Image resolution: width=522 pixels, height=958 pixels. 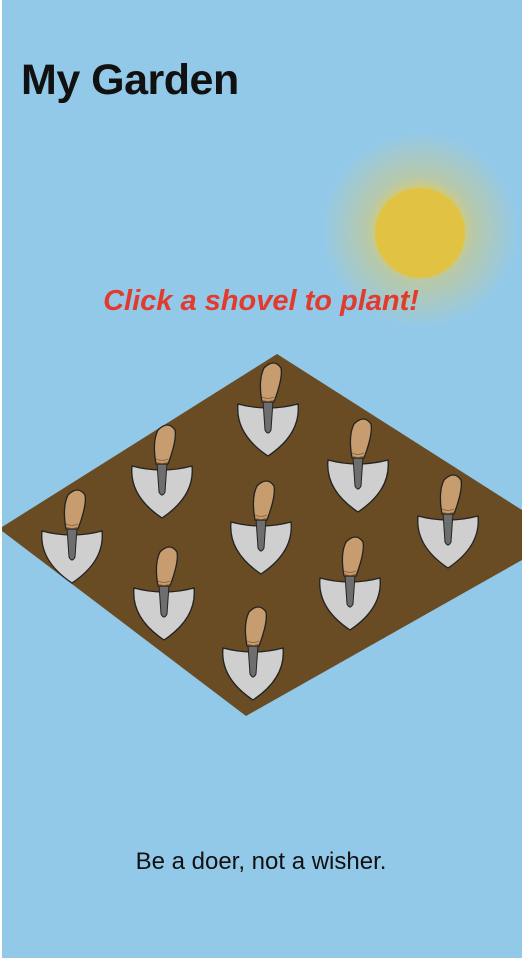 I want to click on motivational-quote: Be a doer, not a wisher., so click(x=261, y=861).